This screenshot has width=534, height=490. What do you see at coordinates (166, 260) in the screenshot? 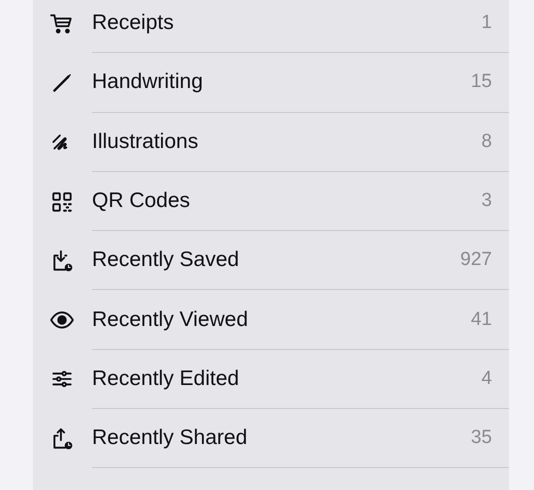
I see `item-label: Recently Saved` at bounding box center [166, 260].